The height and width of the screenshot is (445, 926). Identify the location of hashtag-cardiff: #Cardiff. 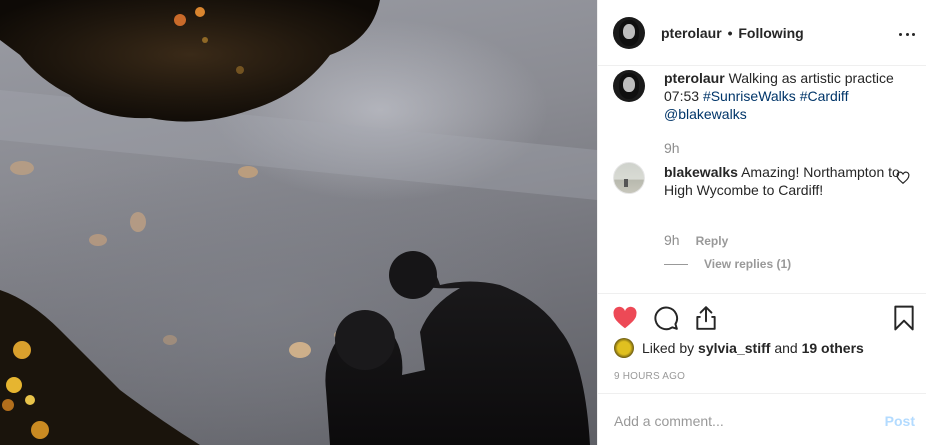
(824, 96).